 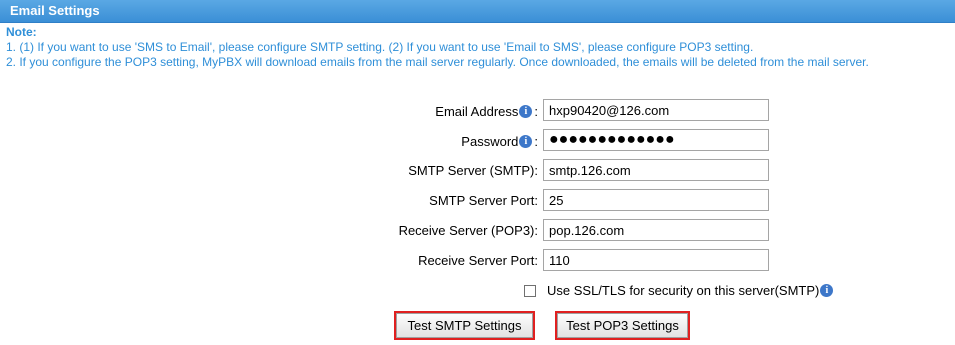 What do you see at coordinates (656, 110) in the screenshot?
I see `email-address-input` at bounding box center [656, 110].